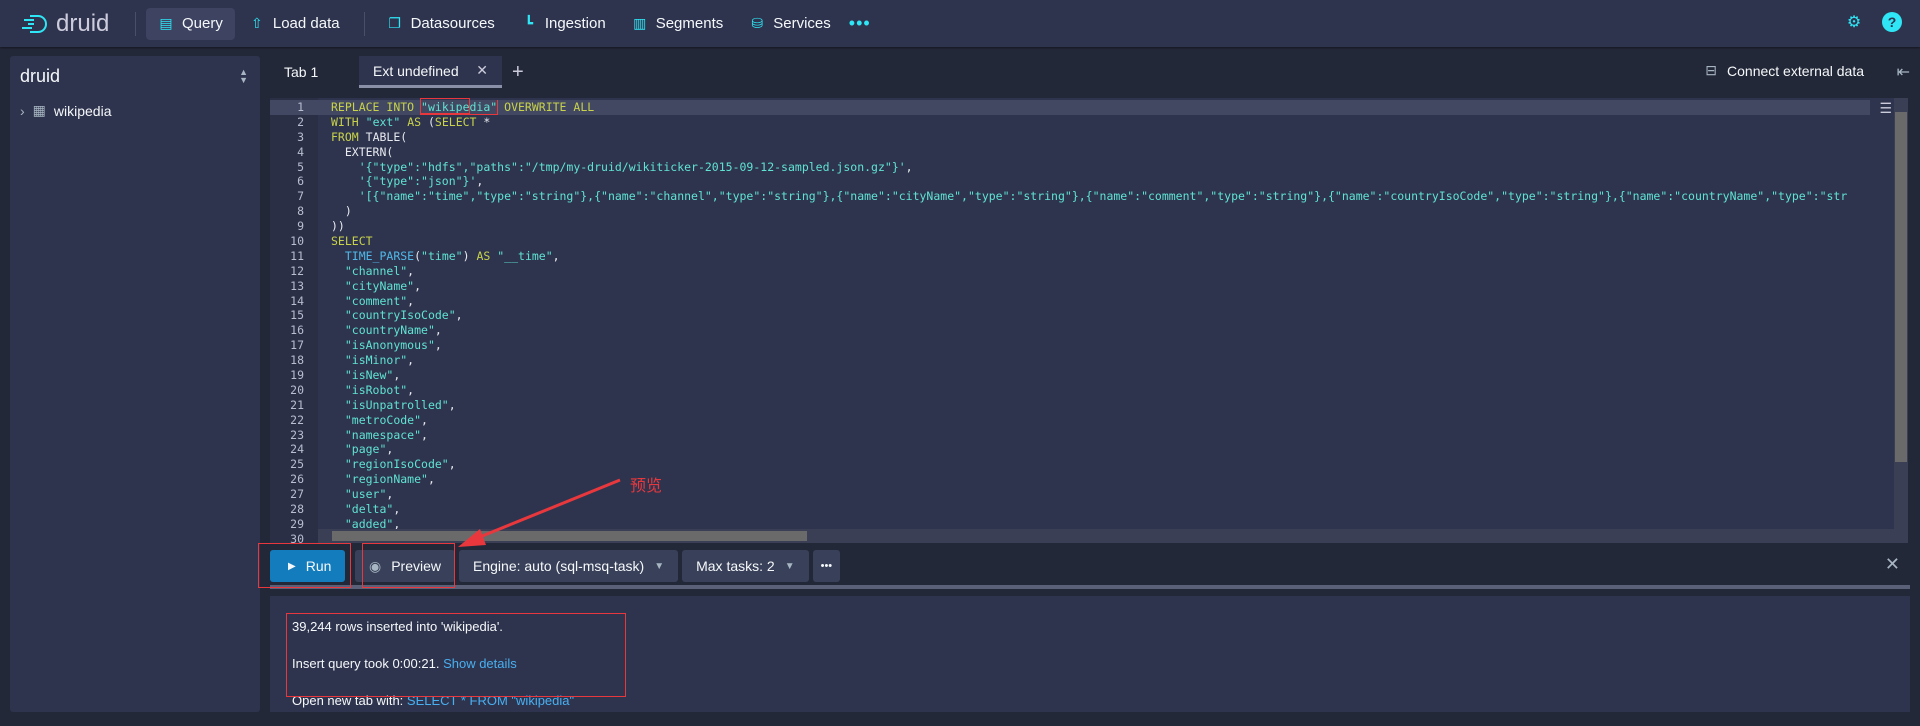  I want to click on vertical-scrollbar, so click(1901, 313).